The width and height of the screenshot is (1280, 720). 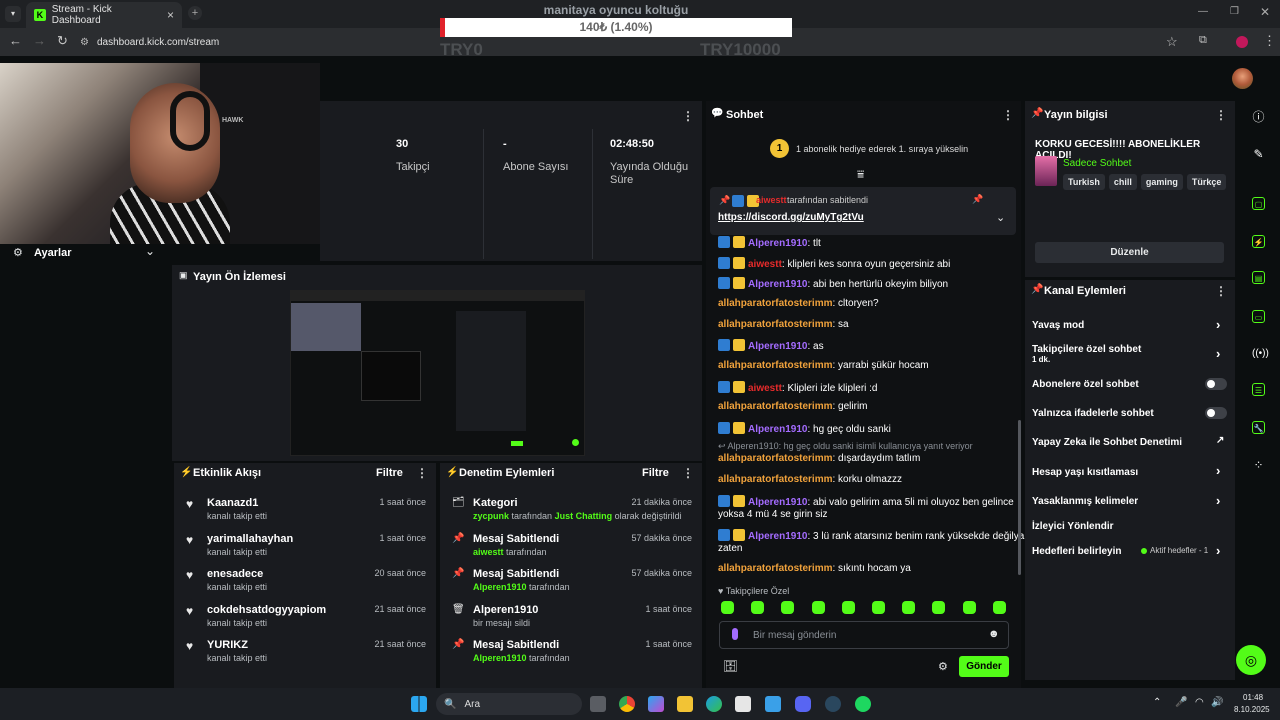 I want to click on emotes-only-toggle, so click(x=1216, y=413).